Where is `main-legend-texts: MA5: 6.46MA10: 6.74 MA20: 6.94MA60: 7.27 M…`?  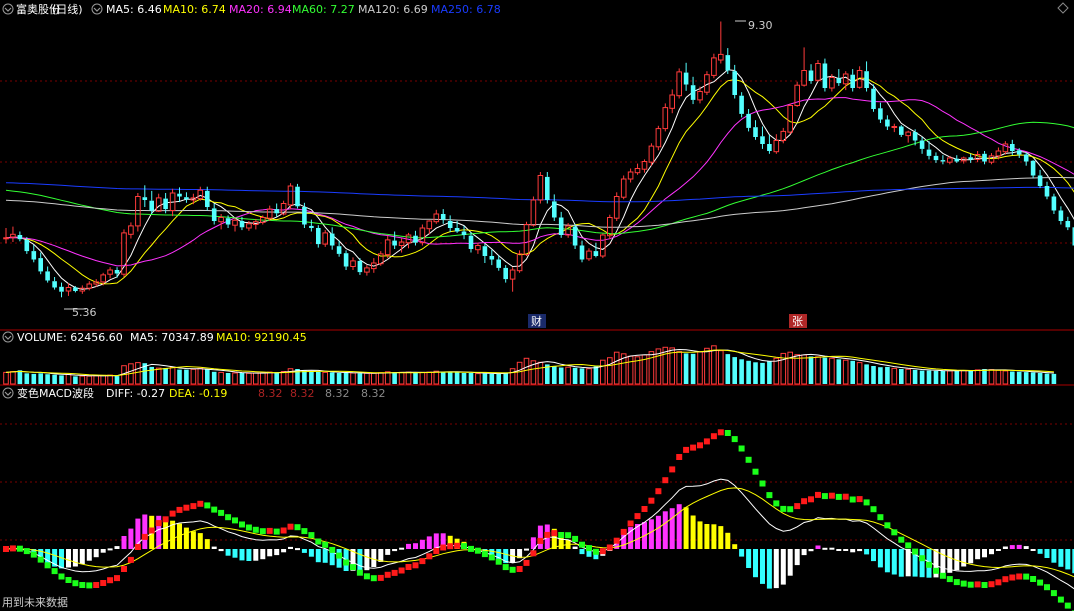 main-legend-texts: MA5: 6.46MA10: 6.74 MA20: 6.94MA60: 7.27 M… is located at coordinates (303, 9).